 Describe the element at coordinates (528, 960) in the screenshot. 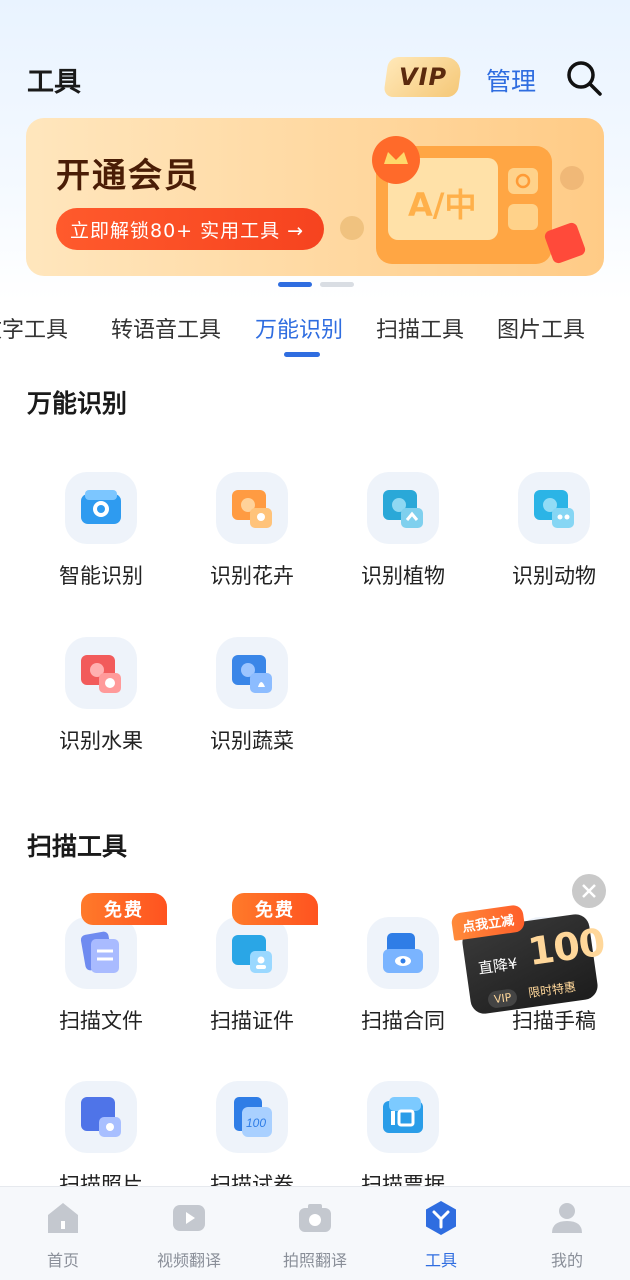

I see `promo-discount-card: 点我立减 直降¥ 100 VIP 限时特惠` at that location.